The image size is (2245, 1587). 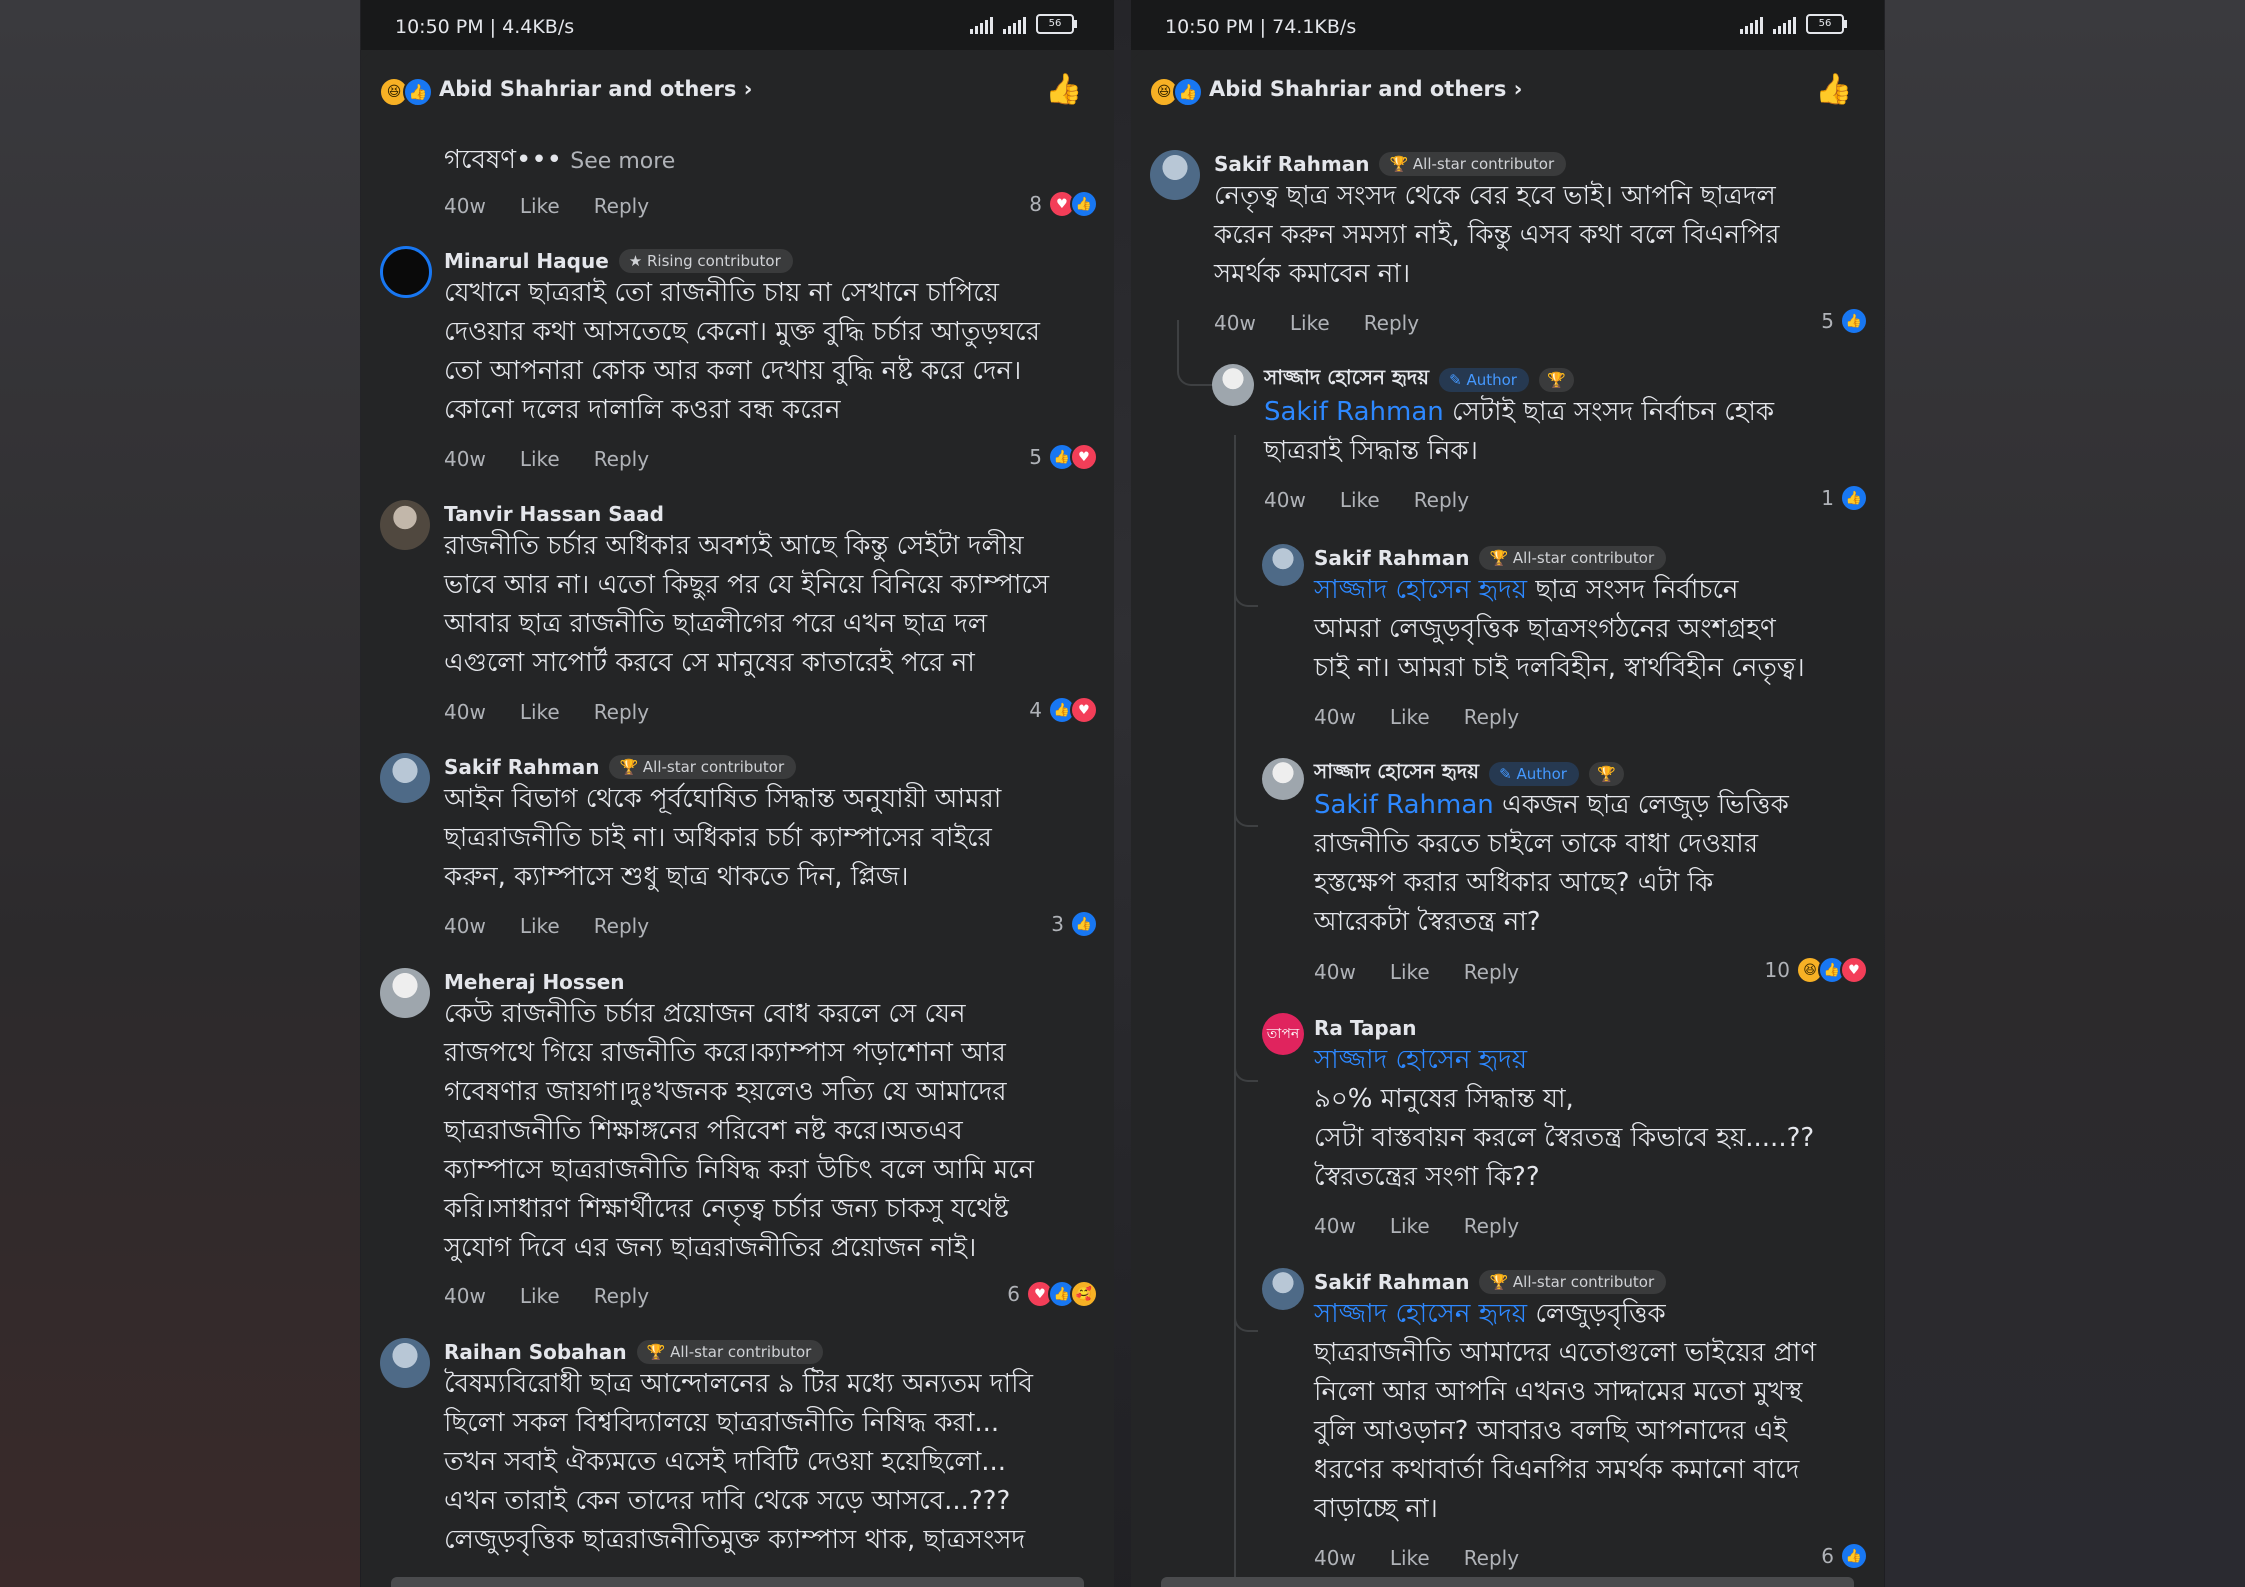 What do you see at coordinates (1035, 204) in the screenshot?
I see `reaction-count: 8` at bounding box center [1035, 204].